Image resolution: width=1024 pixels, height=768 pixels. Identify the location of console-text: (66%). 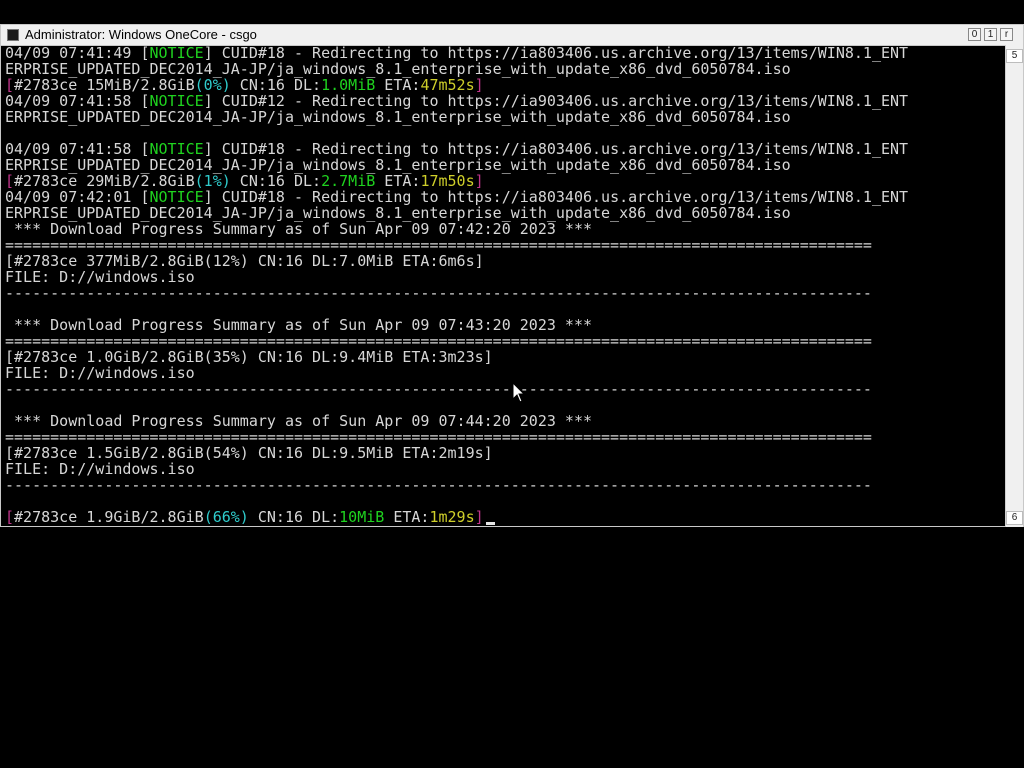
(226, 516).